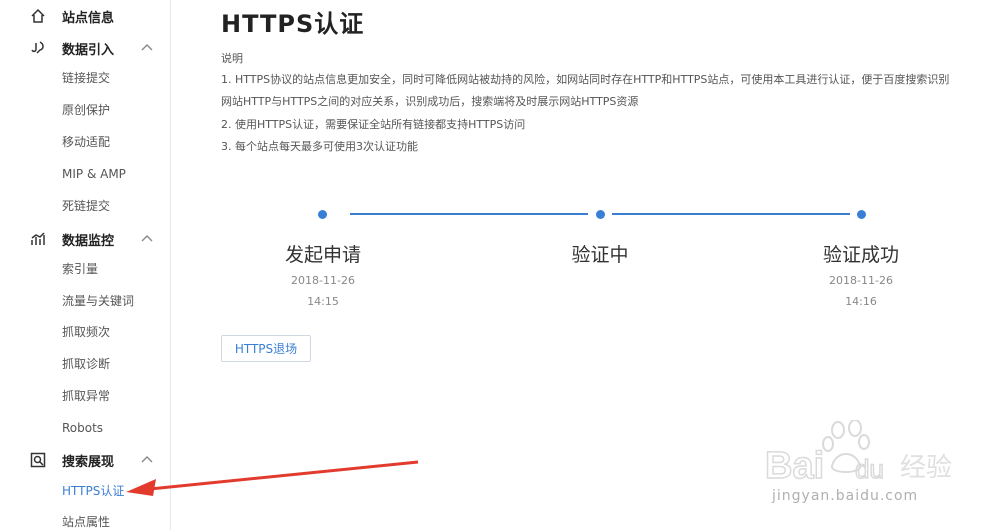  Describe the element at coordinates (88, 18) in the screenshot. I see `sidebar-group-label: 站点信息` at that location.